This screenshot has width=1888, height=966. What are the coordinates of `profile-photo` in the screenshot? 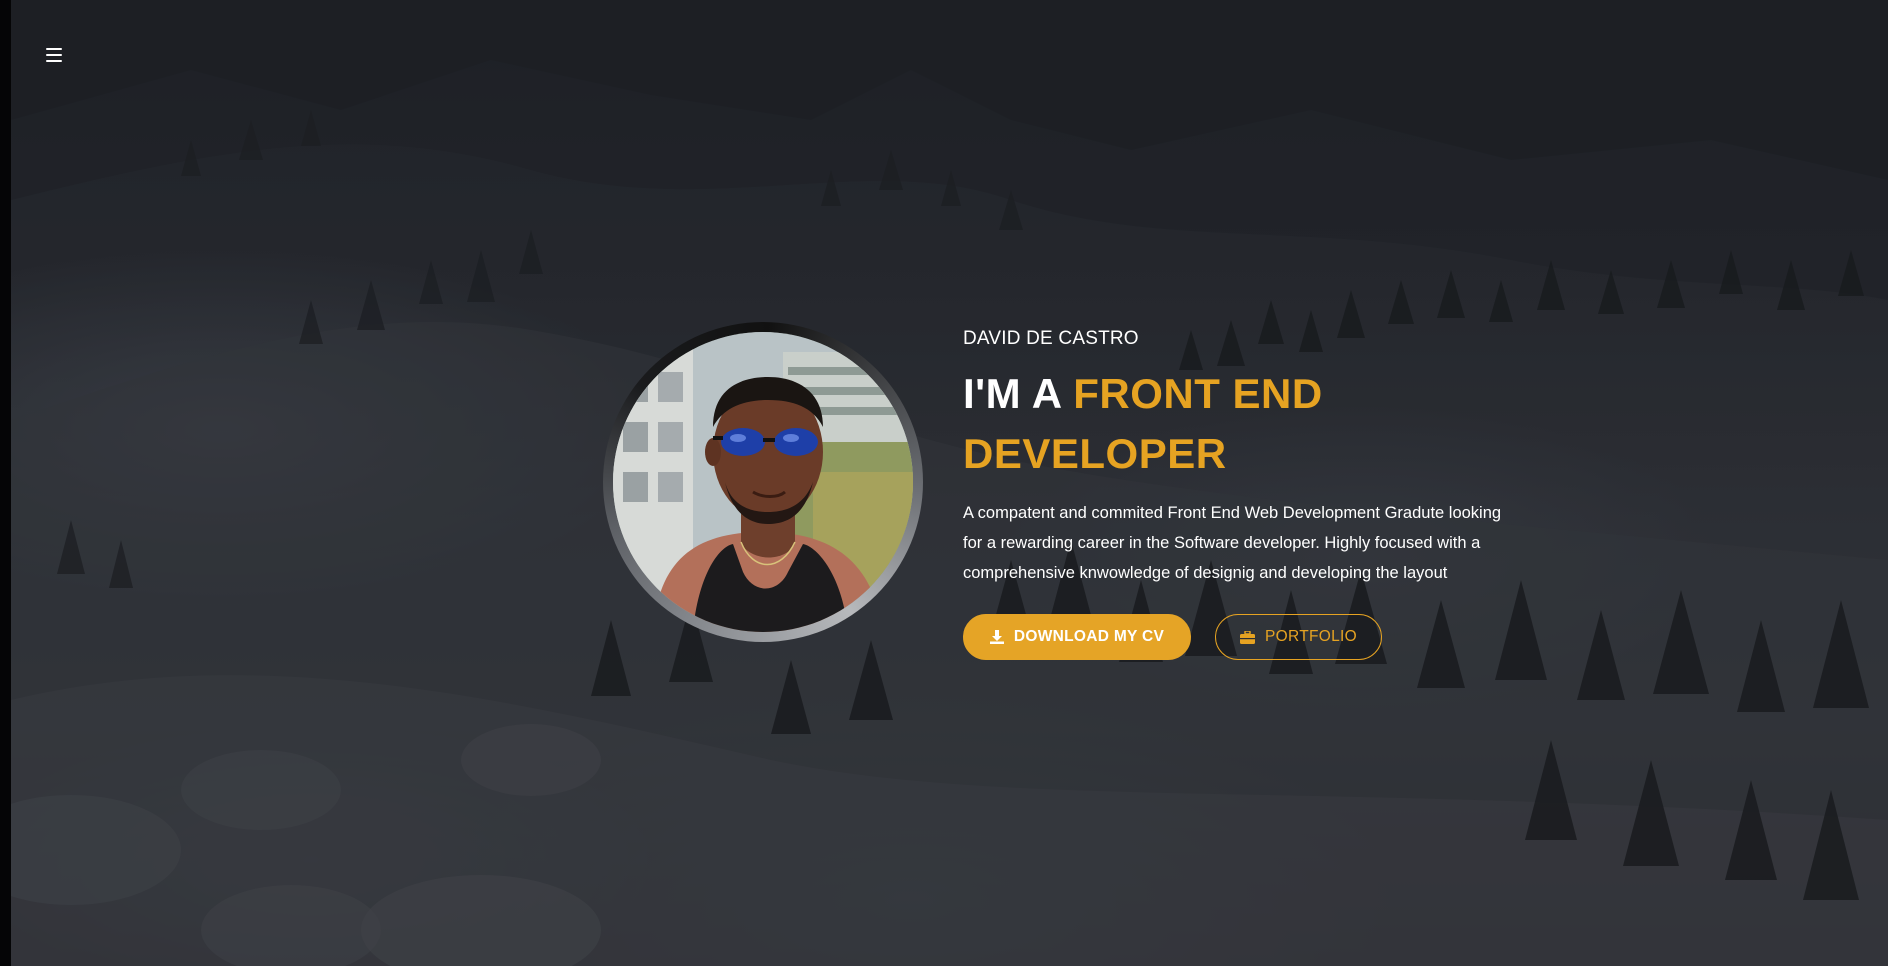 It's located at (763, 482).